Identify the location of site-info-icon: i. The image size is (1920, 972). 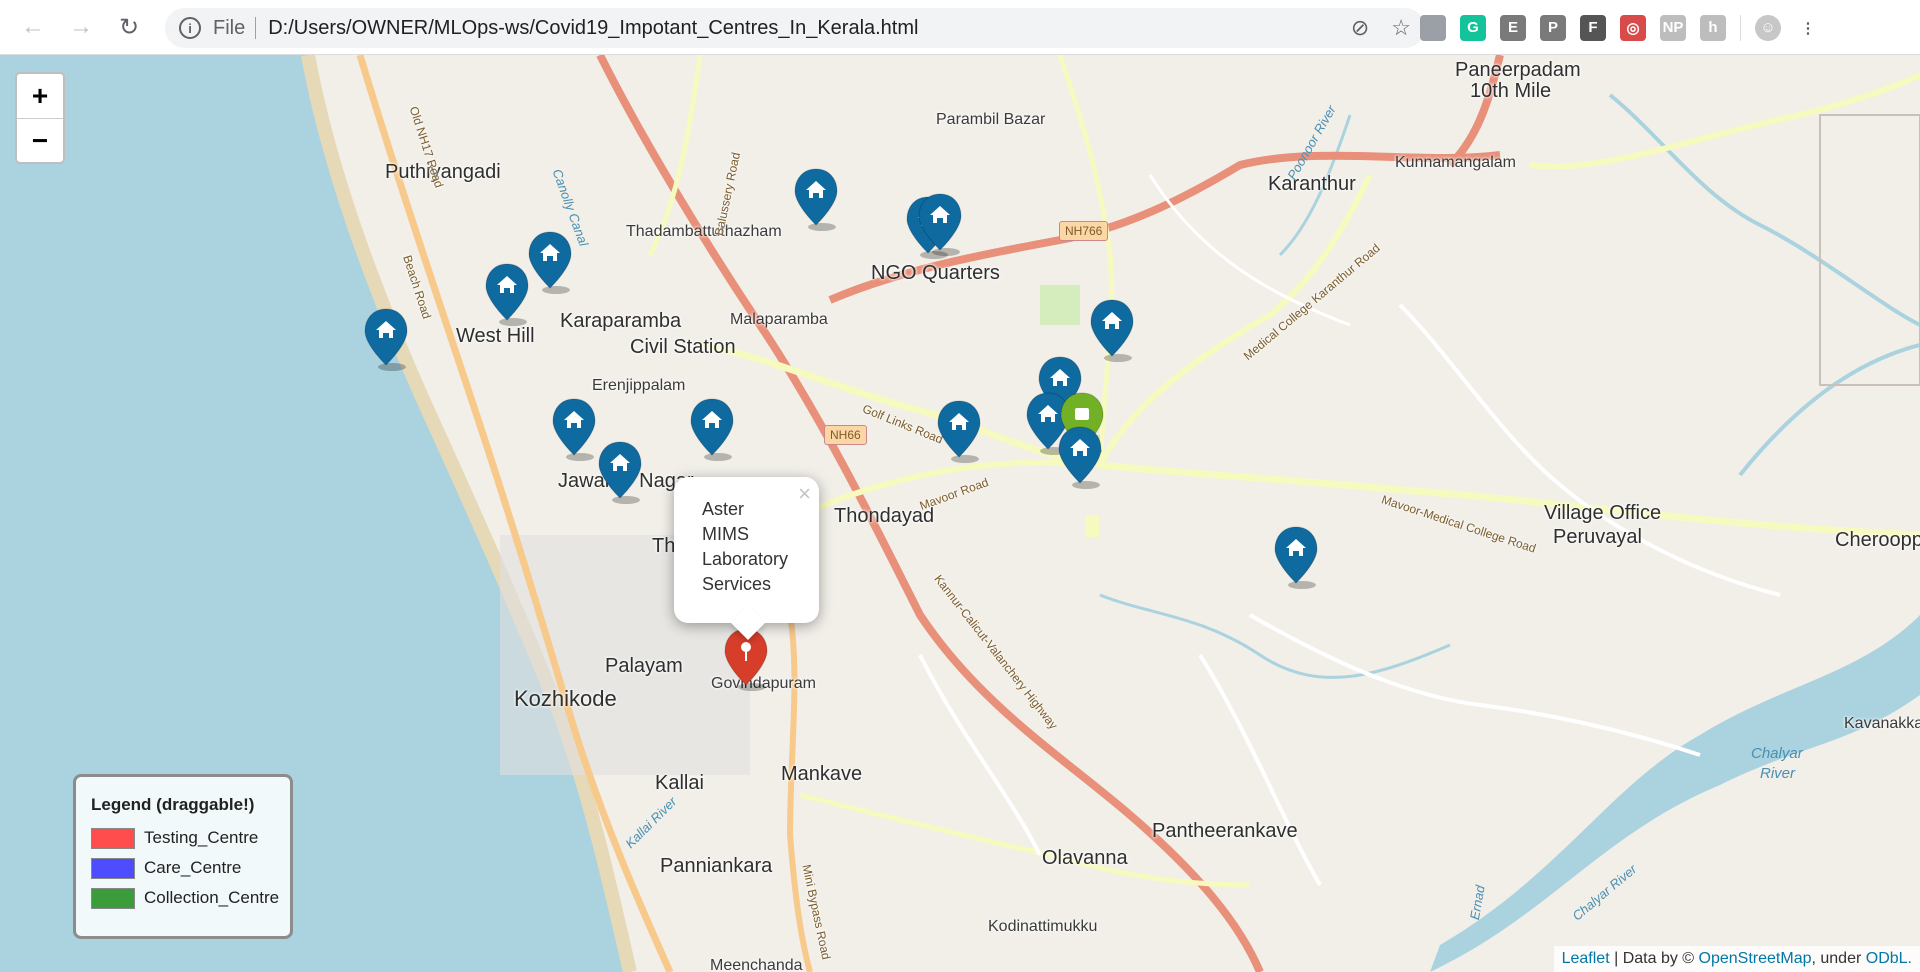
(190, 28).